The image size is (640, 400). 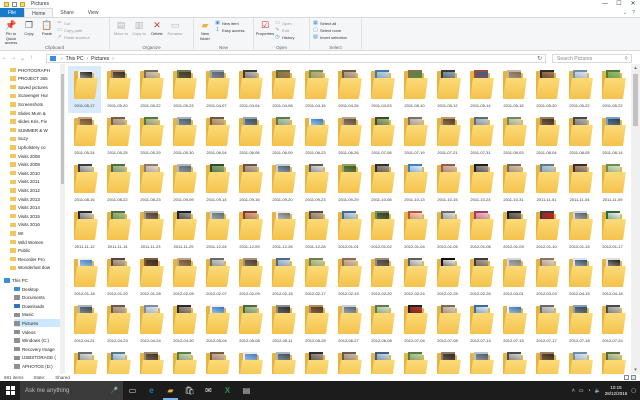 I want to click on clock: 10:15 28/12/2016, so click(x=616, y=390).